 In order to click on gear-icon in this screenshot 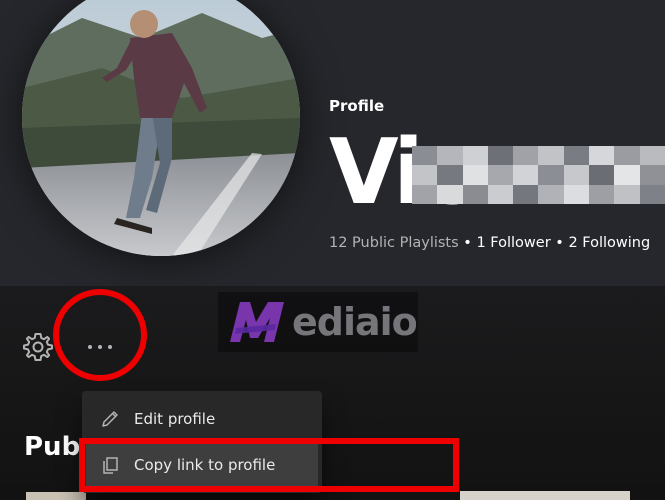, I will do `click(38, 347)`.